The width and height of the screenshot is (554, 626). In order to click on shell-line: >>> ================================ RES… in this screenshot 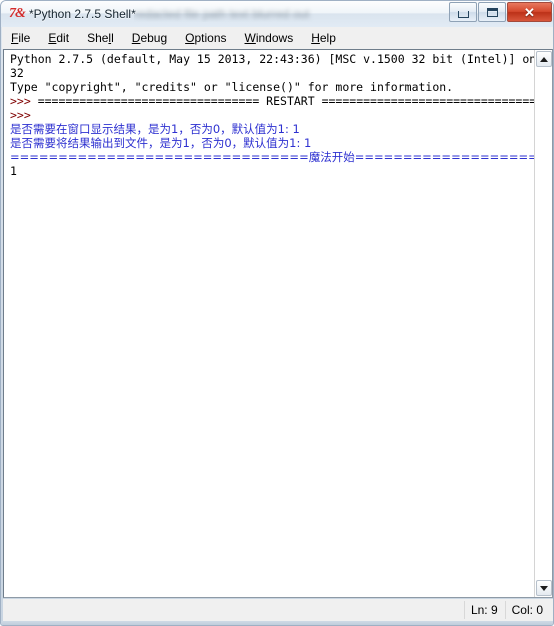, I will do `click(272, 101)`.